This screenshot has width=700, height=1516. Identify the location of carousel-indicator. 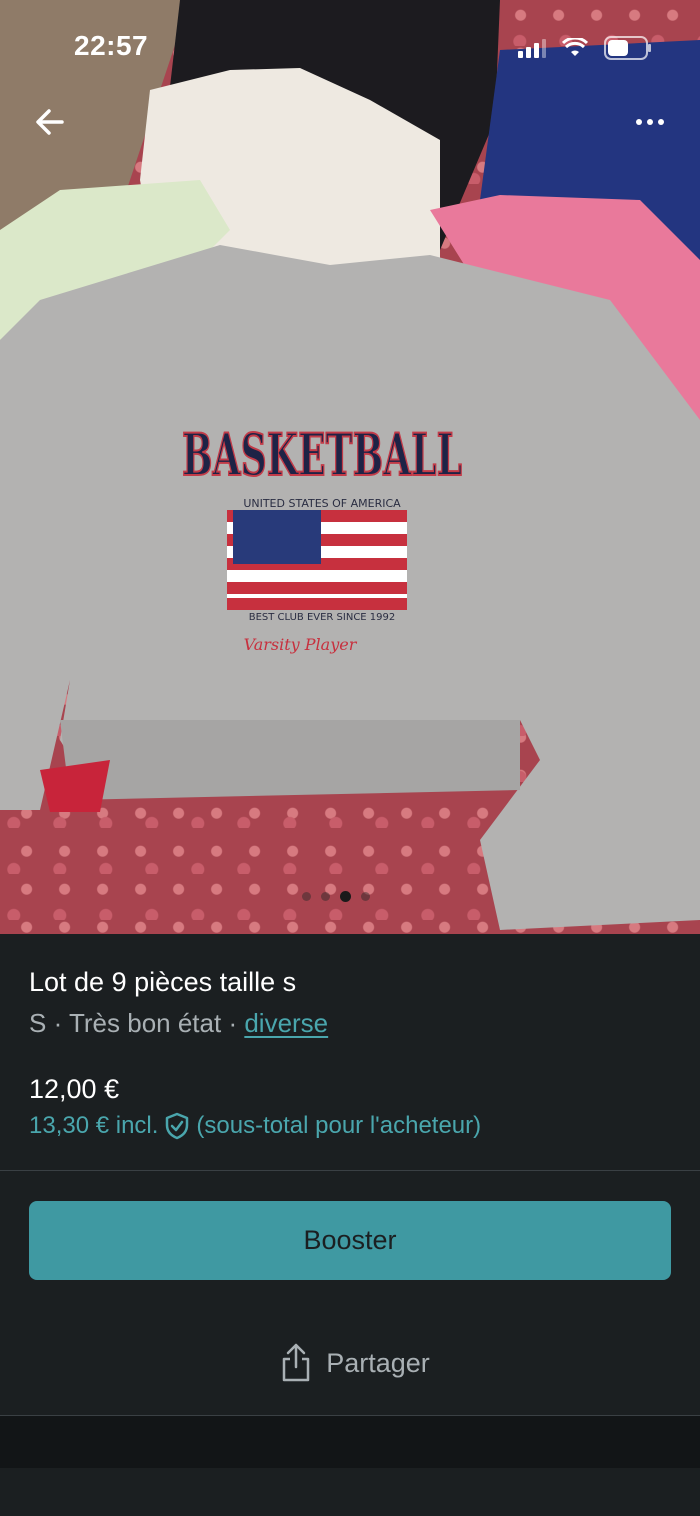
(336, 896).